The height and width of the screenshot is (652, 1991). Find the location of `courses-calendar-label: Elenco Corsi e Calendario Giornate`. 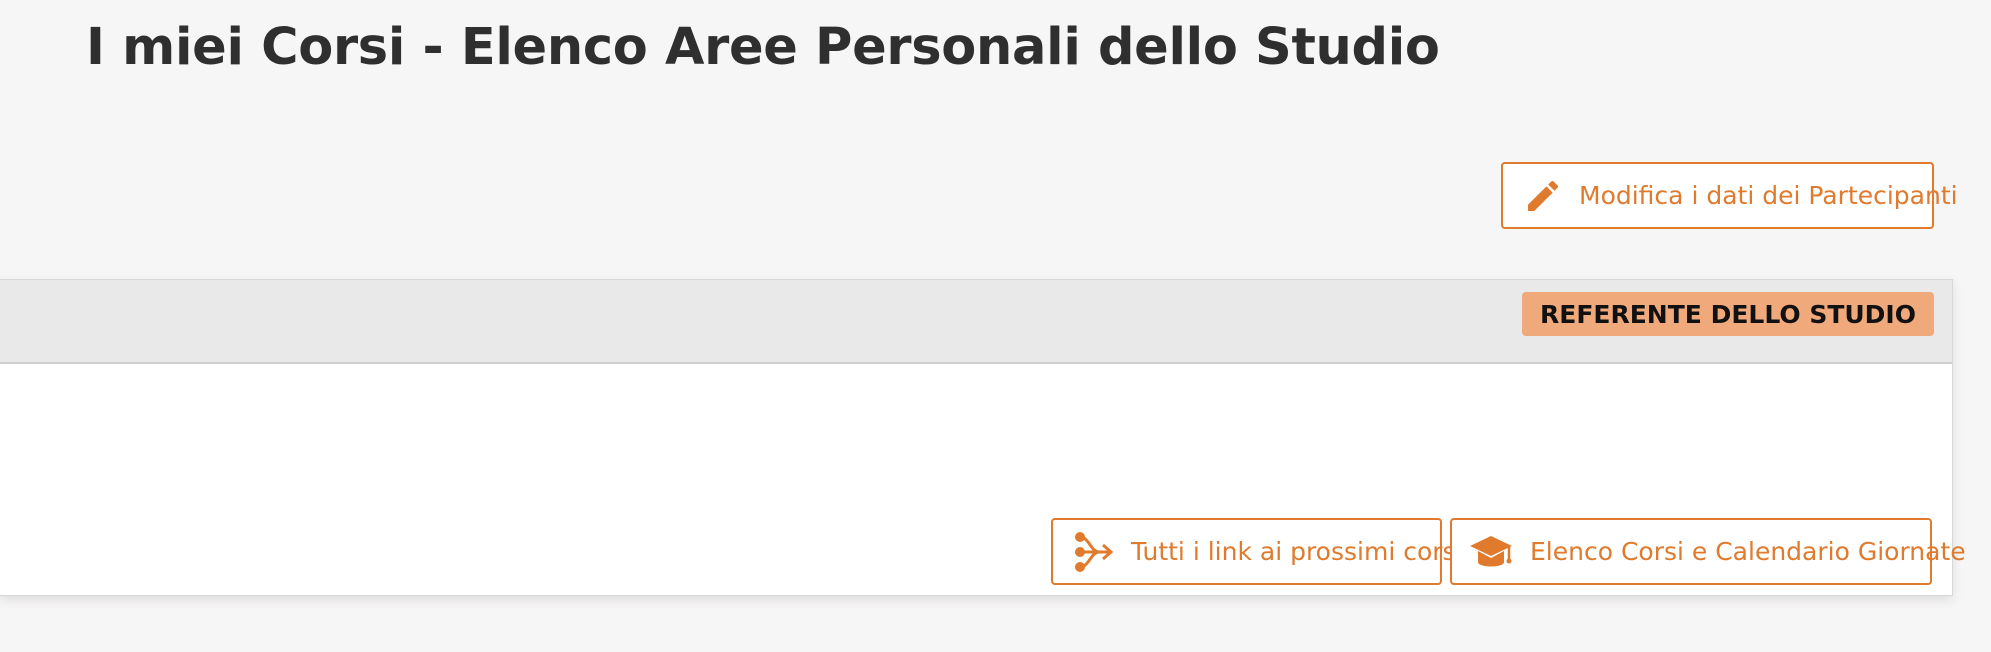

courses-calendar-label: Elenco Corsi e Calendario Giornate is located at coordinates (1748, 551).